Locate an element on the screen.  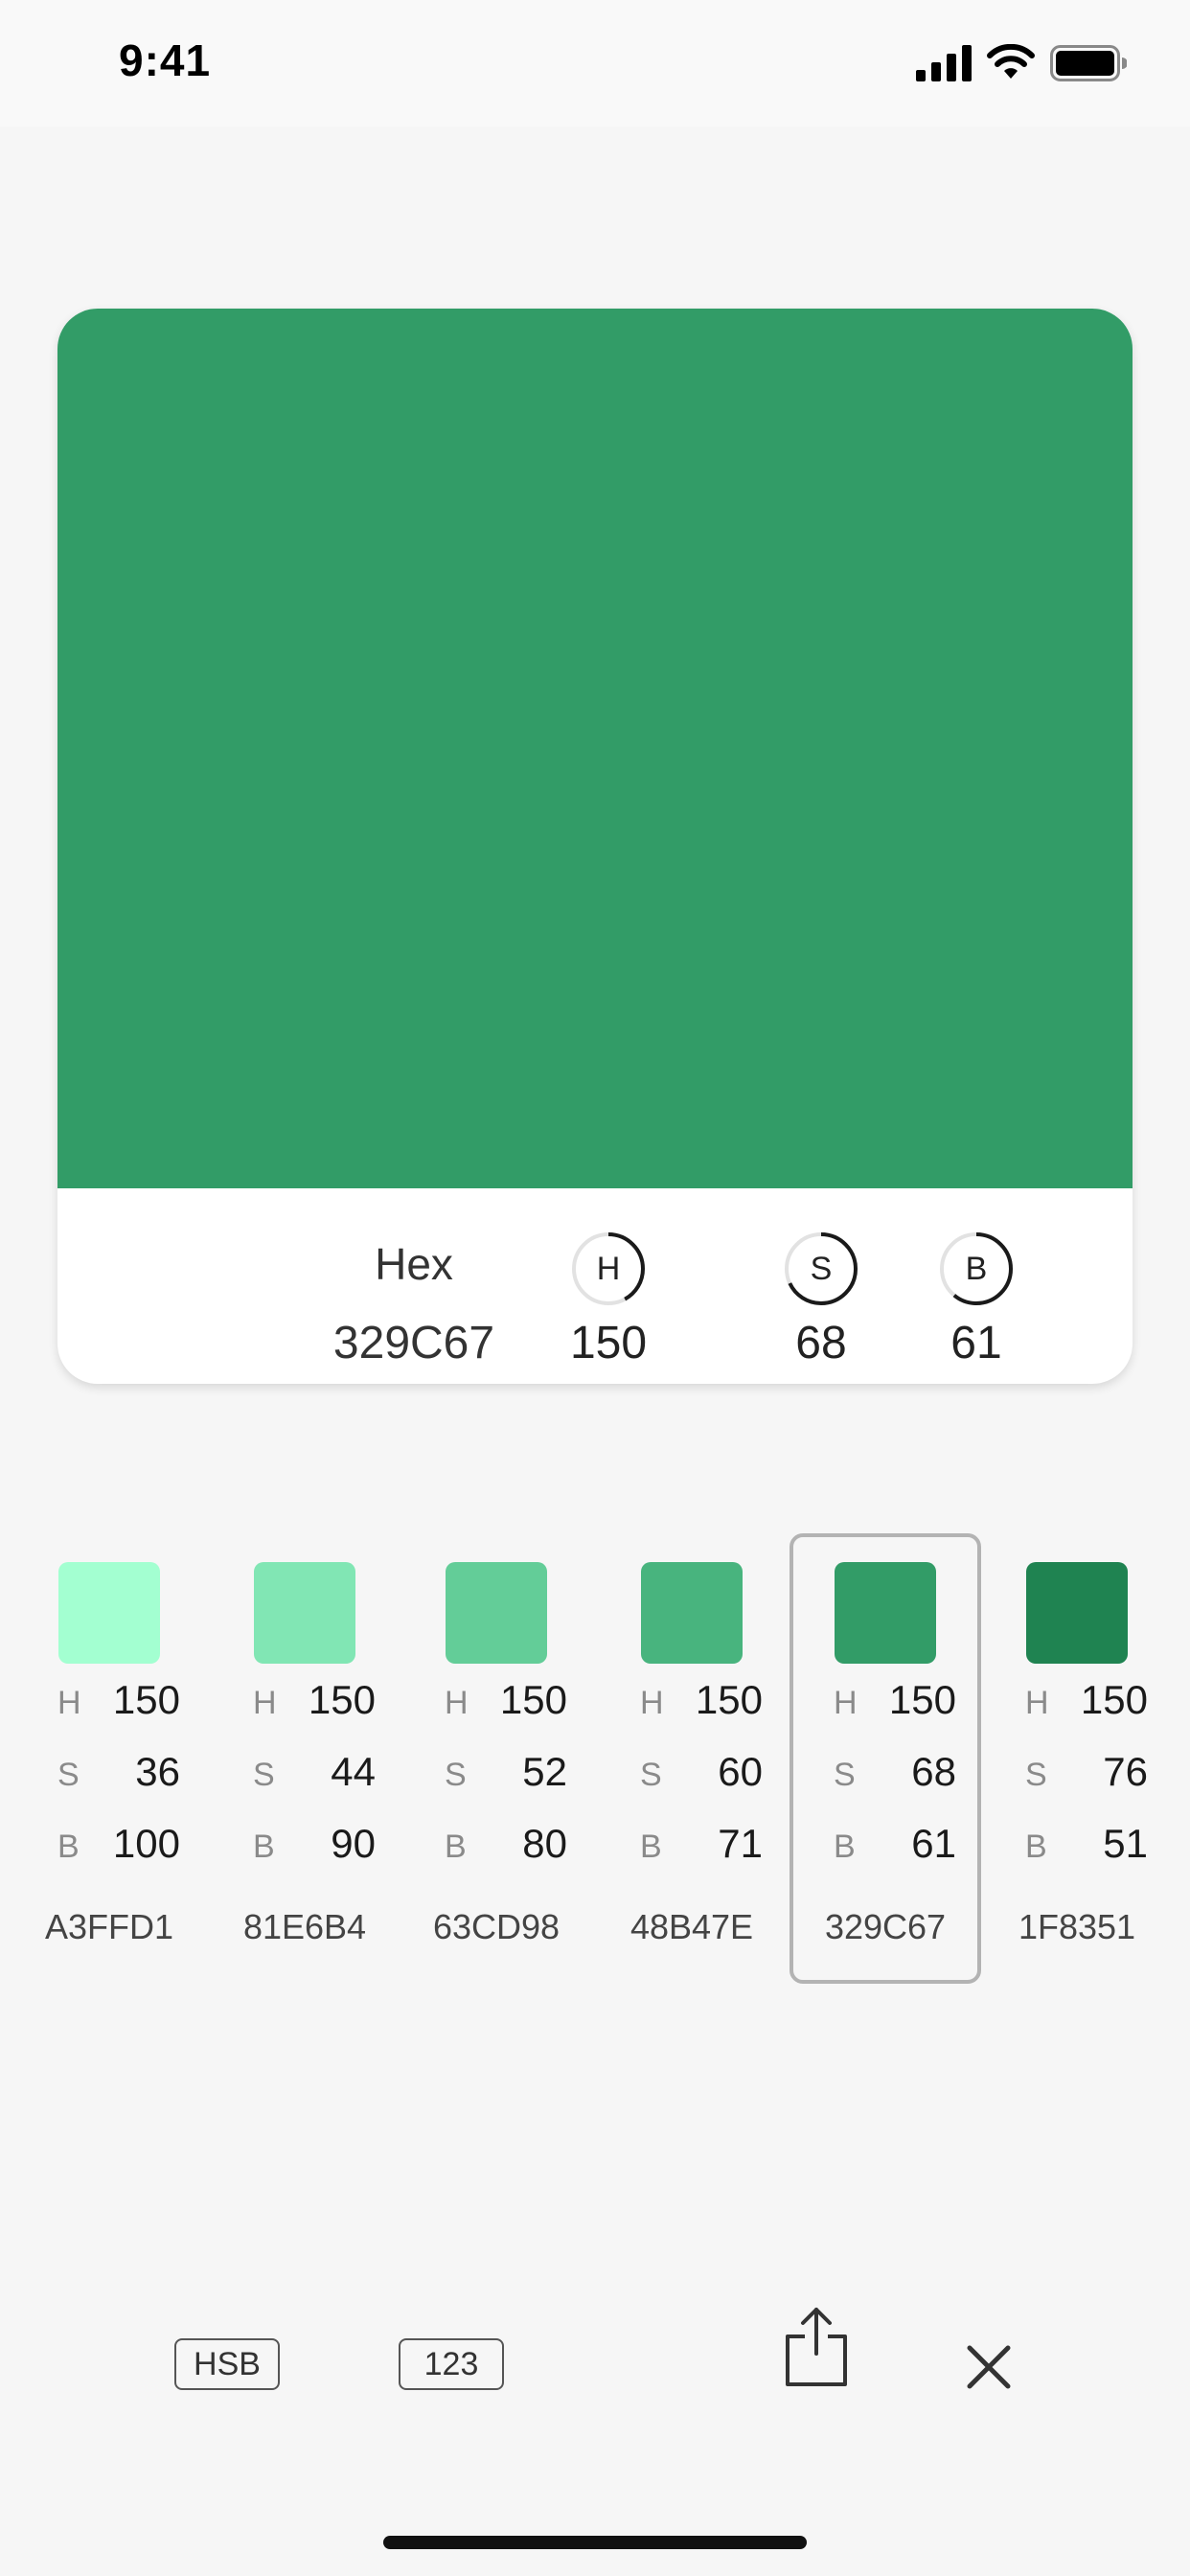
status-time: 9:41 is located at coordinates (166, 60).